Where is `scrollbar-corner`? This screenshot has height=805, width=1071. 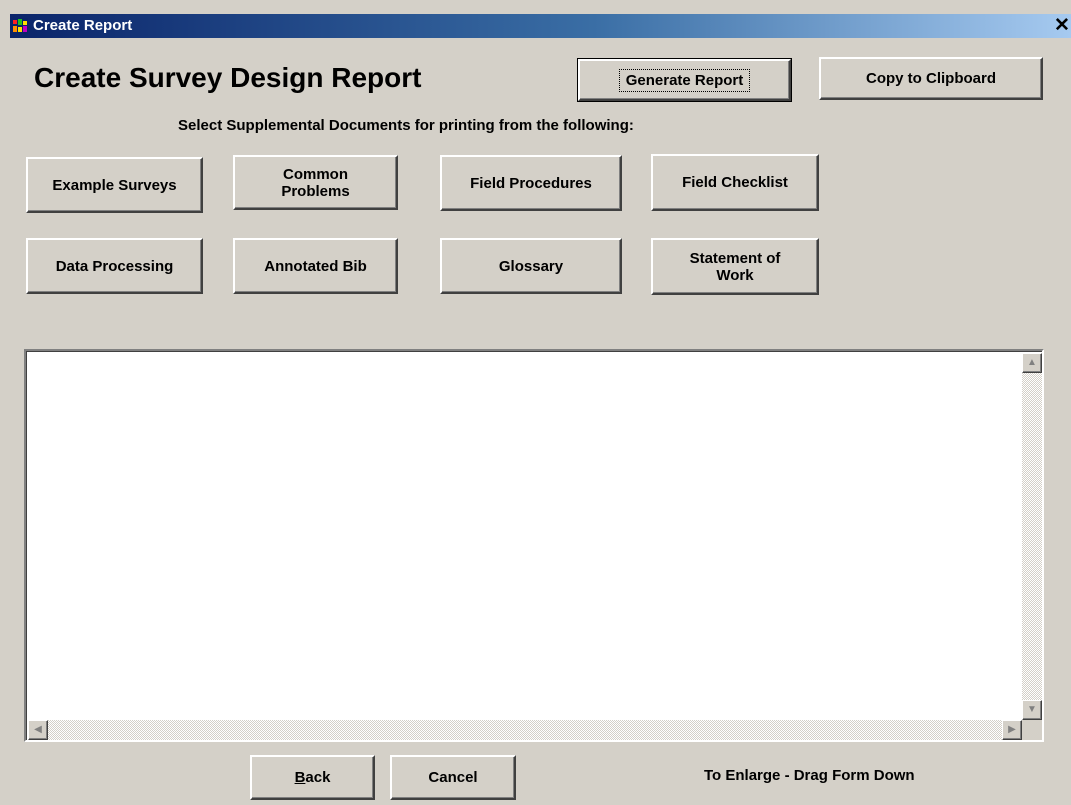 scrollbar-corner is located at coordinates (1032, 730).